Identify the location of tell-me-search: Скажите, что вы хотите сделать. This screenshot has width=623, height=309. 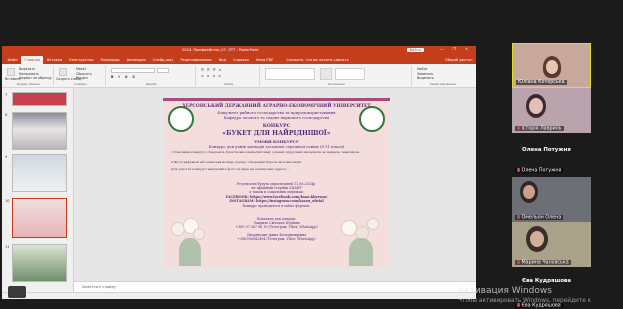
(317, 60).